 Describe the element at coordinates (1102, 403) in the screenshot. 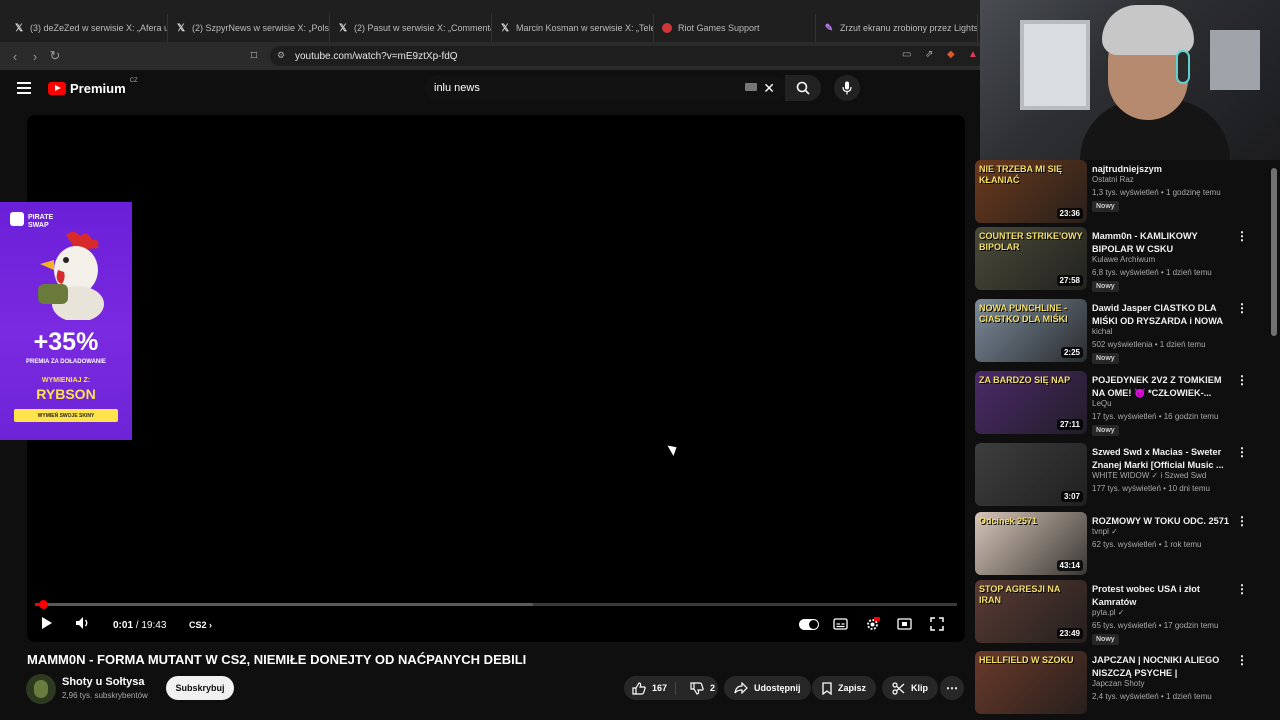

I see `video-channel: LeQu` at that location.